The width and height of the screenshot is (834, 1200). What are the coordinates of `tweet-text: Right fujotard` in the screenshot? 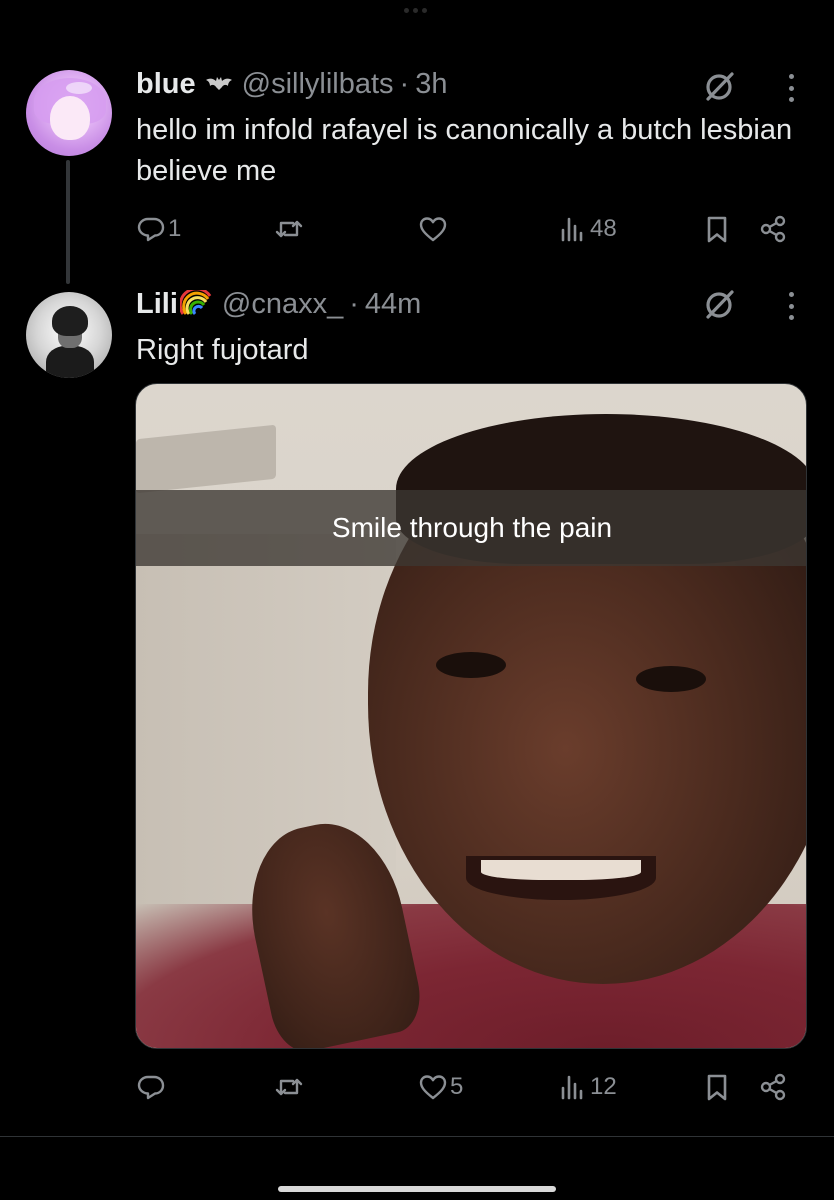 It's located at (222, 350).